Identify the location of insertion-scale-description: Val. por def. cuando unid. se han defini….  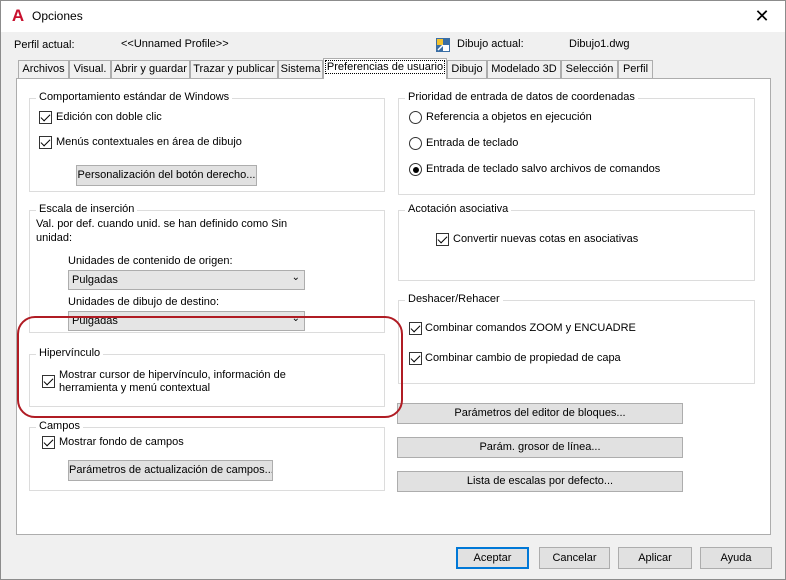
(162, 231).